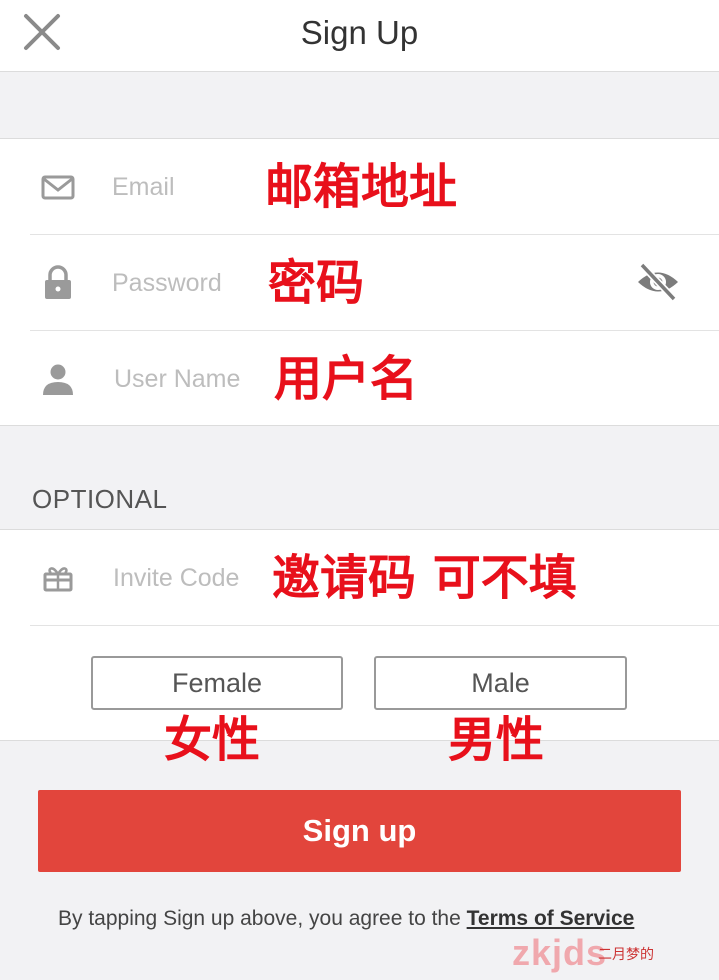 Image resolution: width=719 pixels, height=980 pixels. What do you see at coordinates (500, 683) in the screenshot?
I see `male-button: Male` at bounding box center [500, 683].